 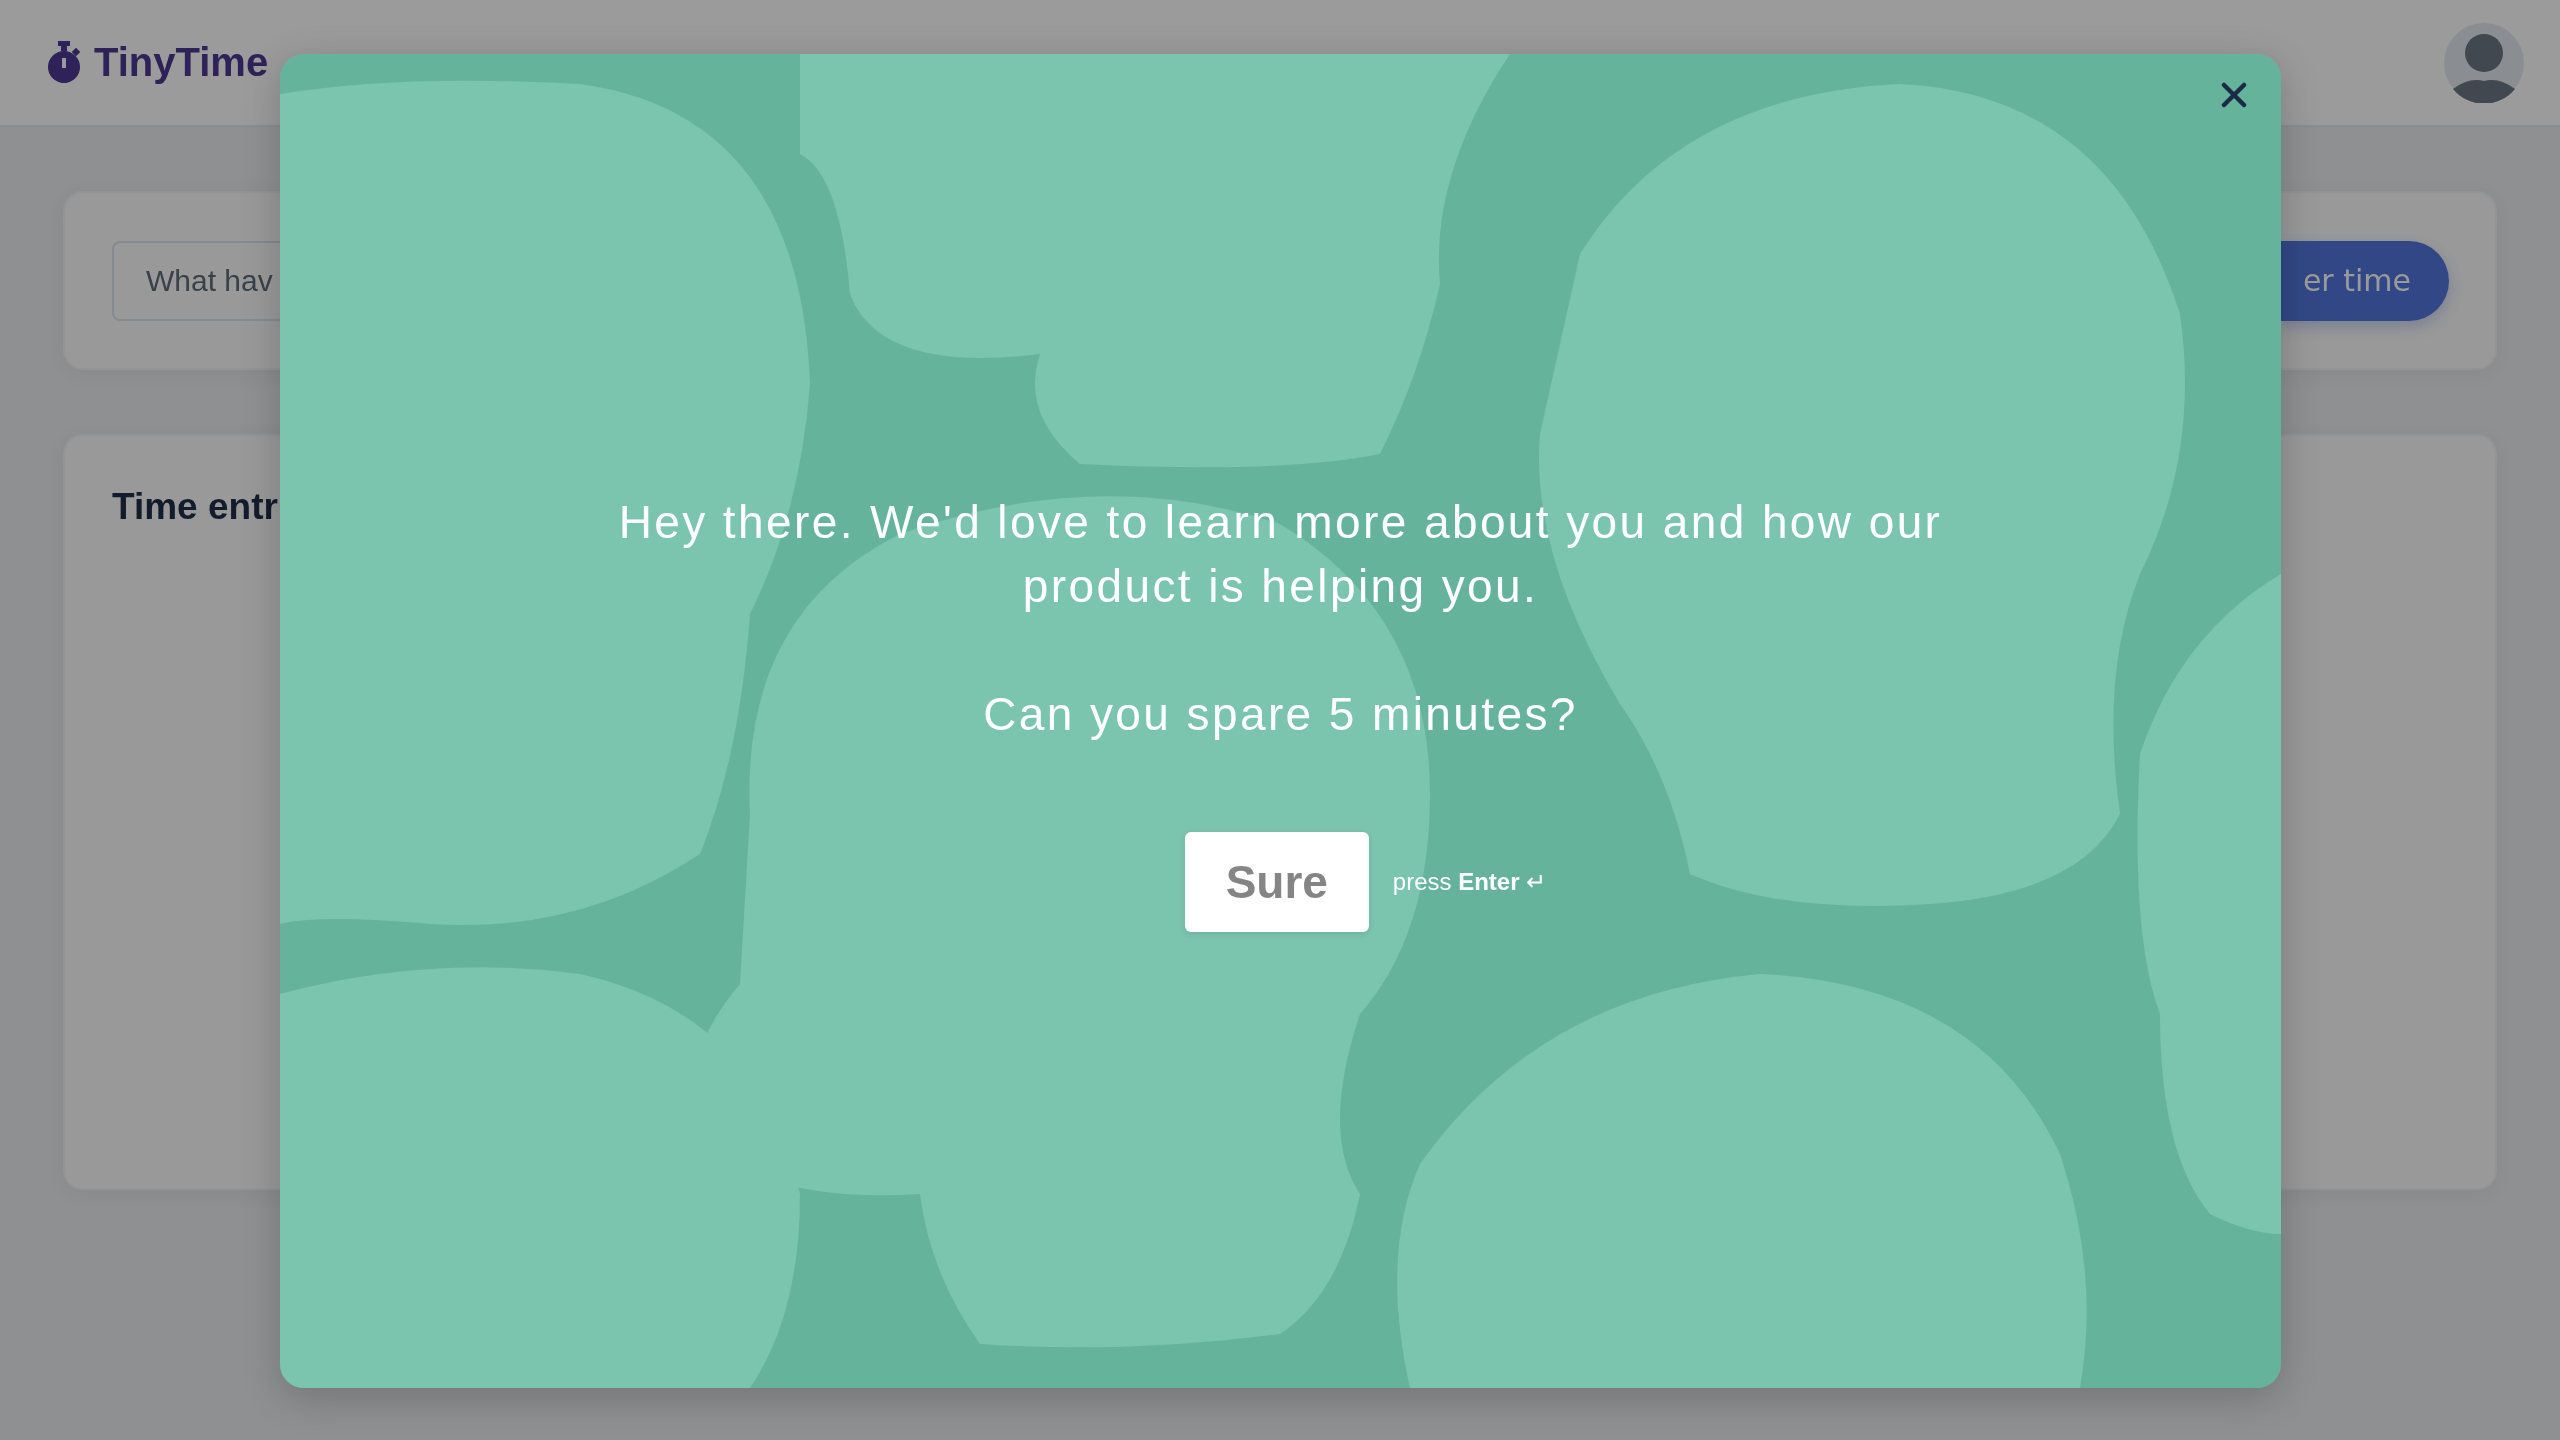 I want to click on enter-time-button: er time, so click(x=2364, y=280).